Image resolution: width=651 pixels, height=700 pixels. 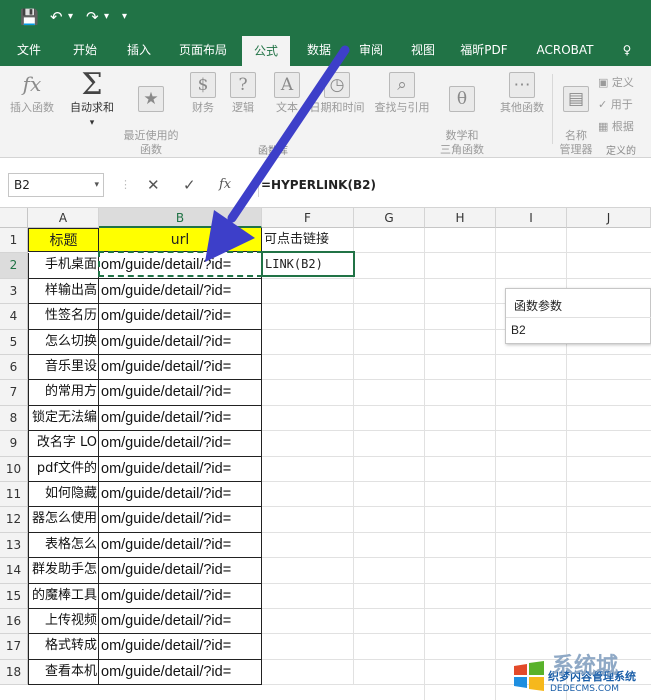 What do you see at coordinates (616, 82) in the screenshot?
I see `define-name-button: ▣ 定义` at bounding box center [616, 82].